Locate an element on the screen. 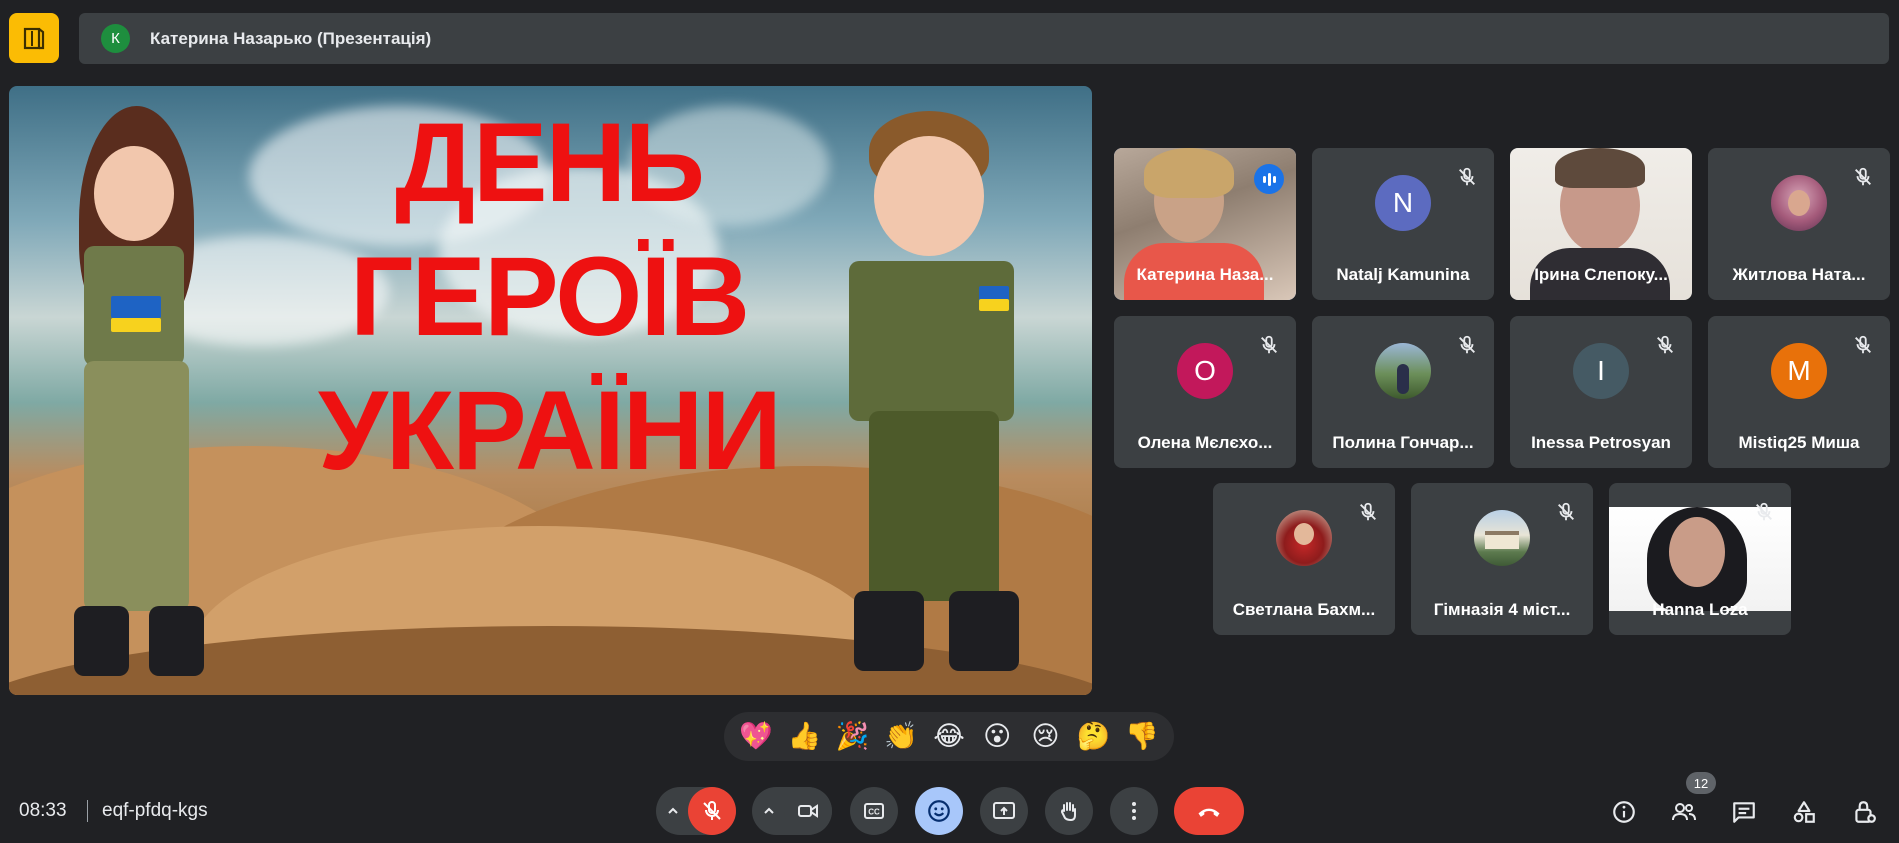 The height and width of the screenshot is (843, 1899). reaction-thumbs-down: 👎 is located at coordinates (1142, 736).